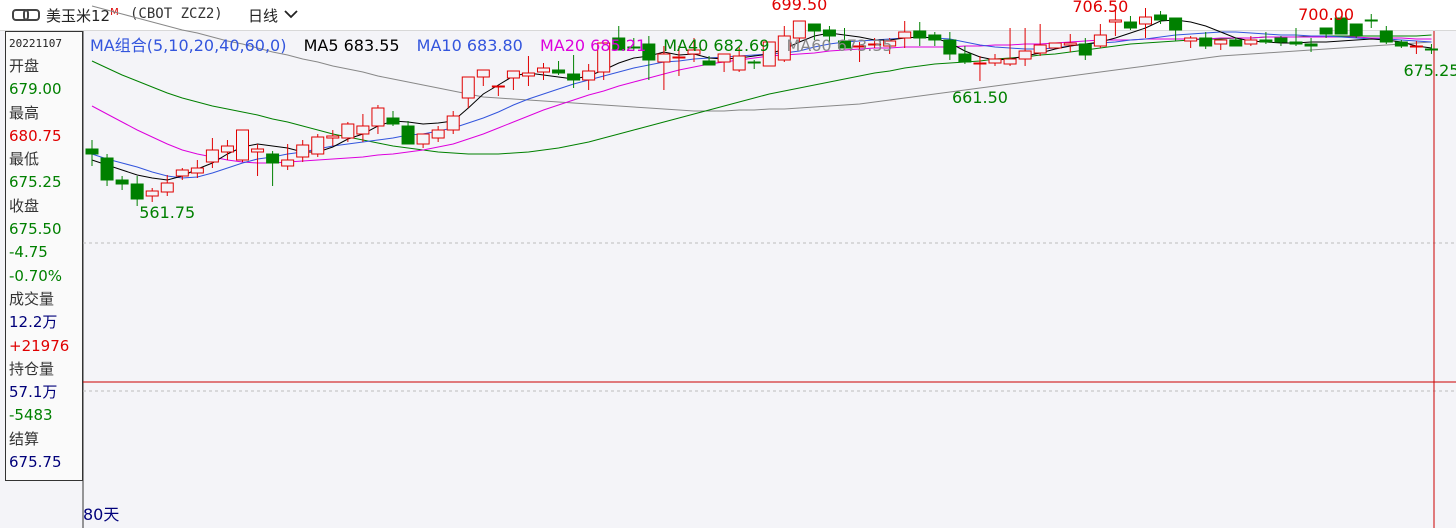 Image resolution: width=1456 pixels, height=528 pixels. I want to click on high-price-label: 706.50, so click(1100, 8).